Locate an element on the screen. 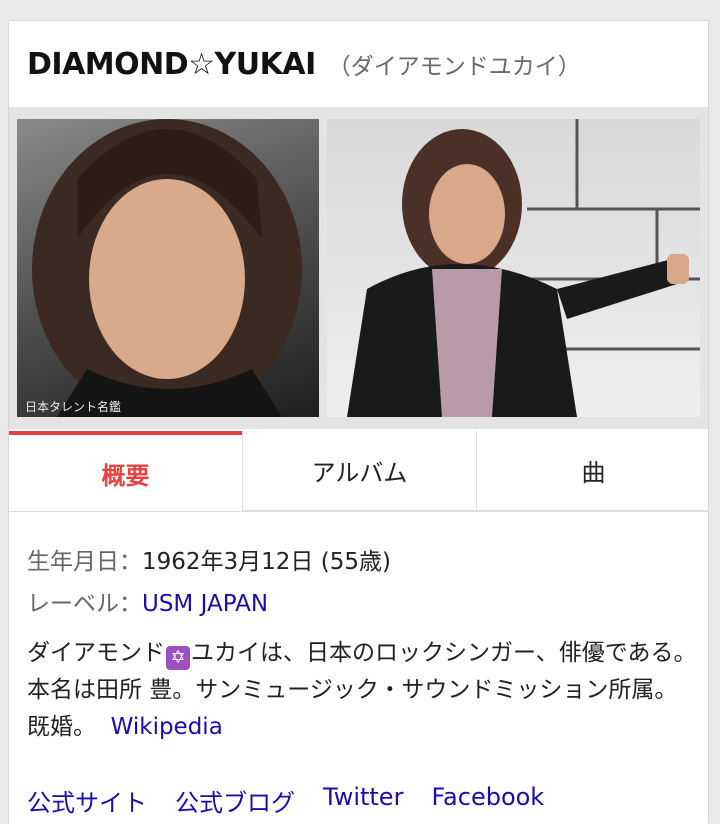 The height and width of the screenshot is (824, 720). tab-overview: 概要 is located at coordinates (125, 471).